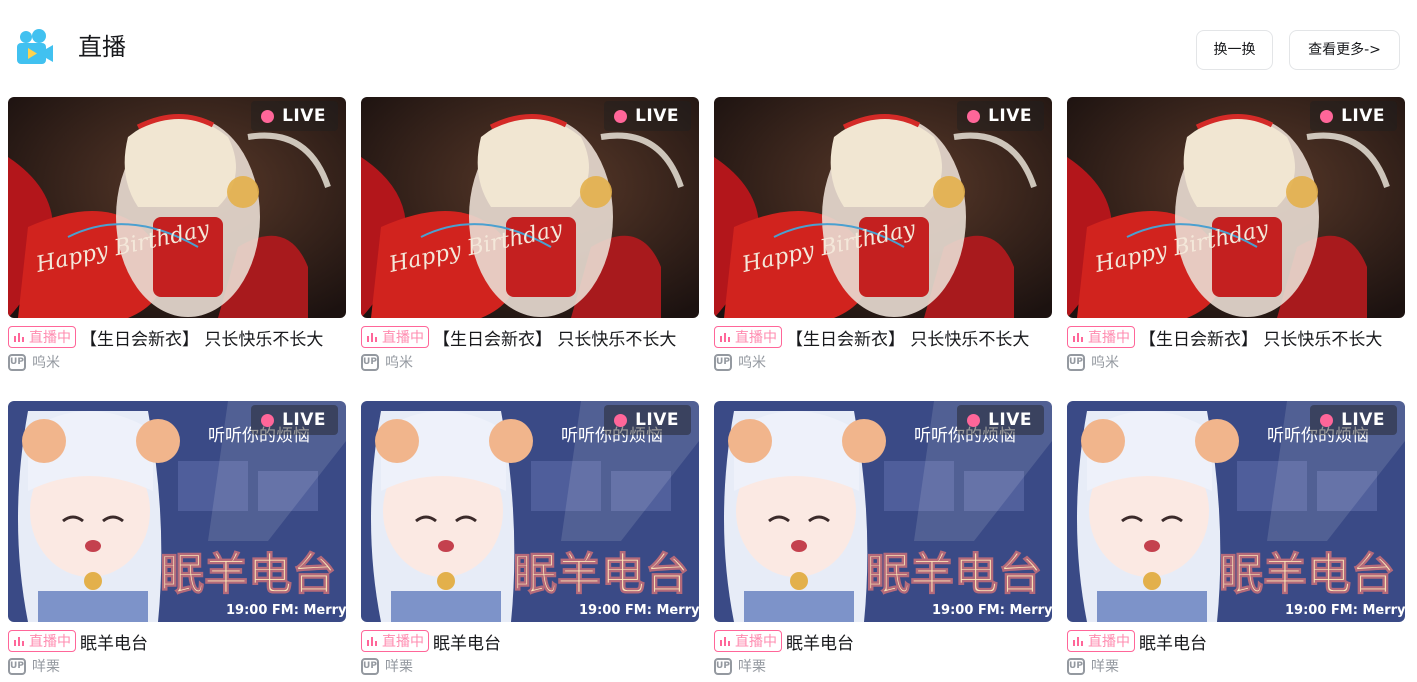 This screenshot has height=682, width=1417. Describe the element at coordinates (35, 46) in the screenshot. I see `camera-video-icon` at that location.